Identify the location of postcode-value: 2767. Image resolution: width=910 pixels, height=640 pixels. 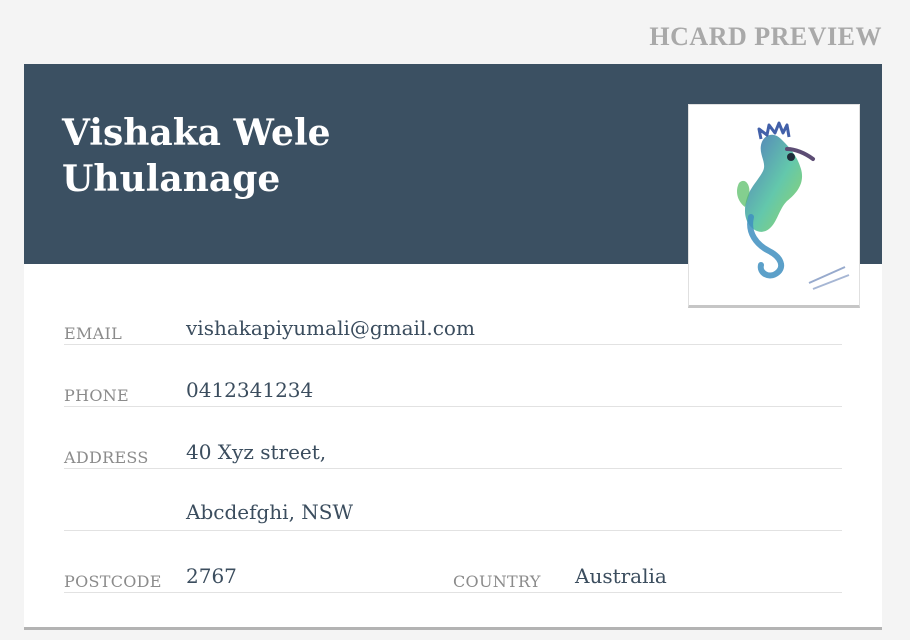
(211, 576).